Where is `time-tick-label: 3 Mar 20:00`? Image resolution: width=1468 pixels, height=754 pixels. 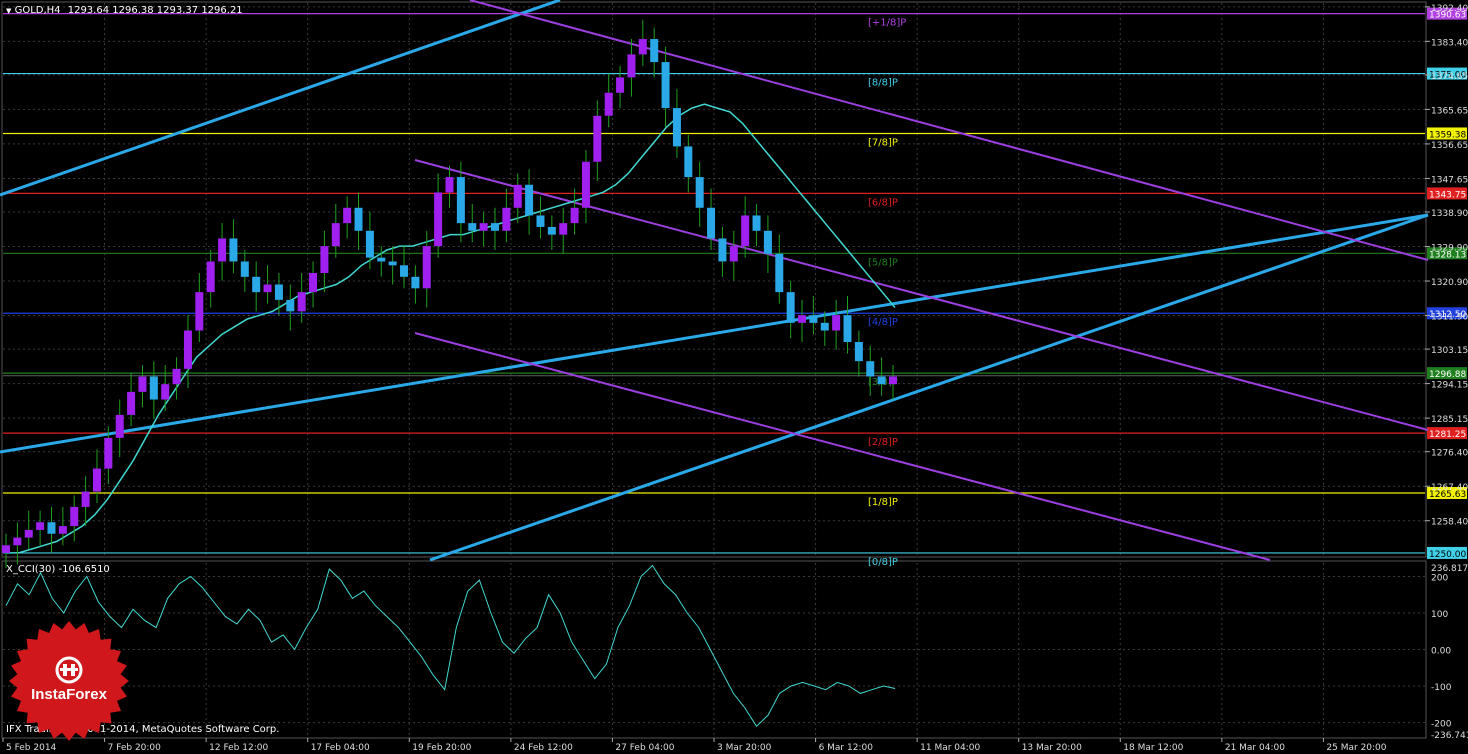 time-tick-label: 3 Mar 20:00 is located at coordinates (744, 748).